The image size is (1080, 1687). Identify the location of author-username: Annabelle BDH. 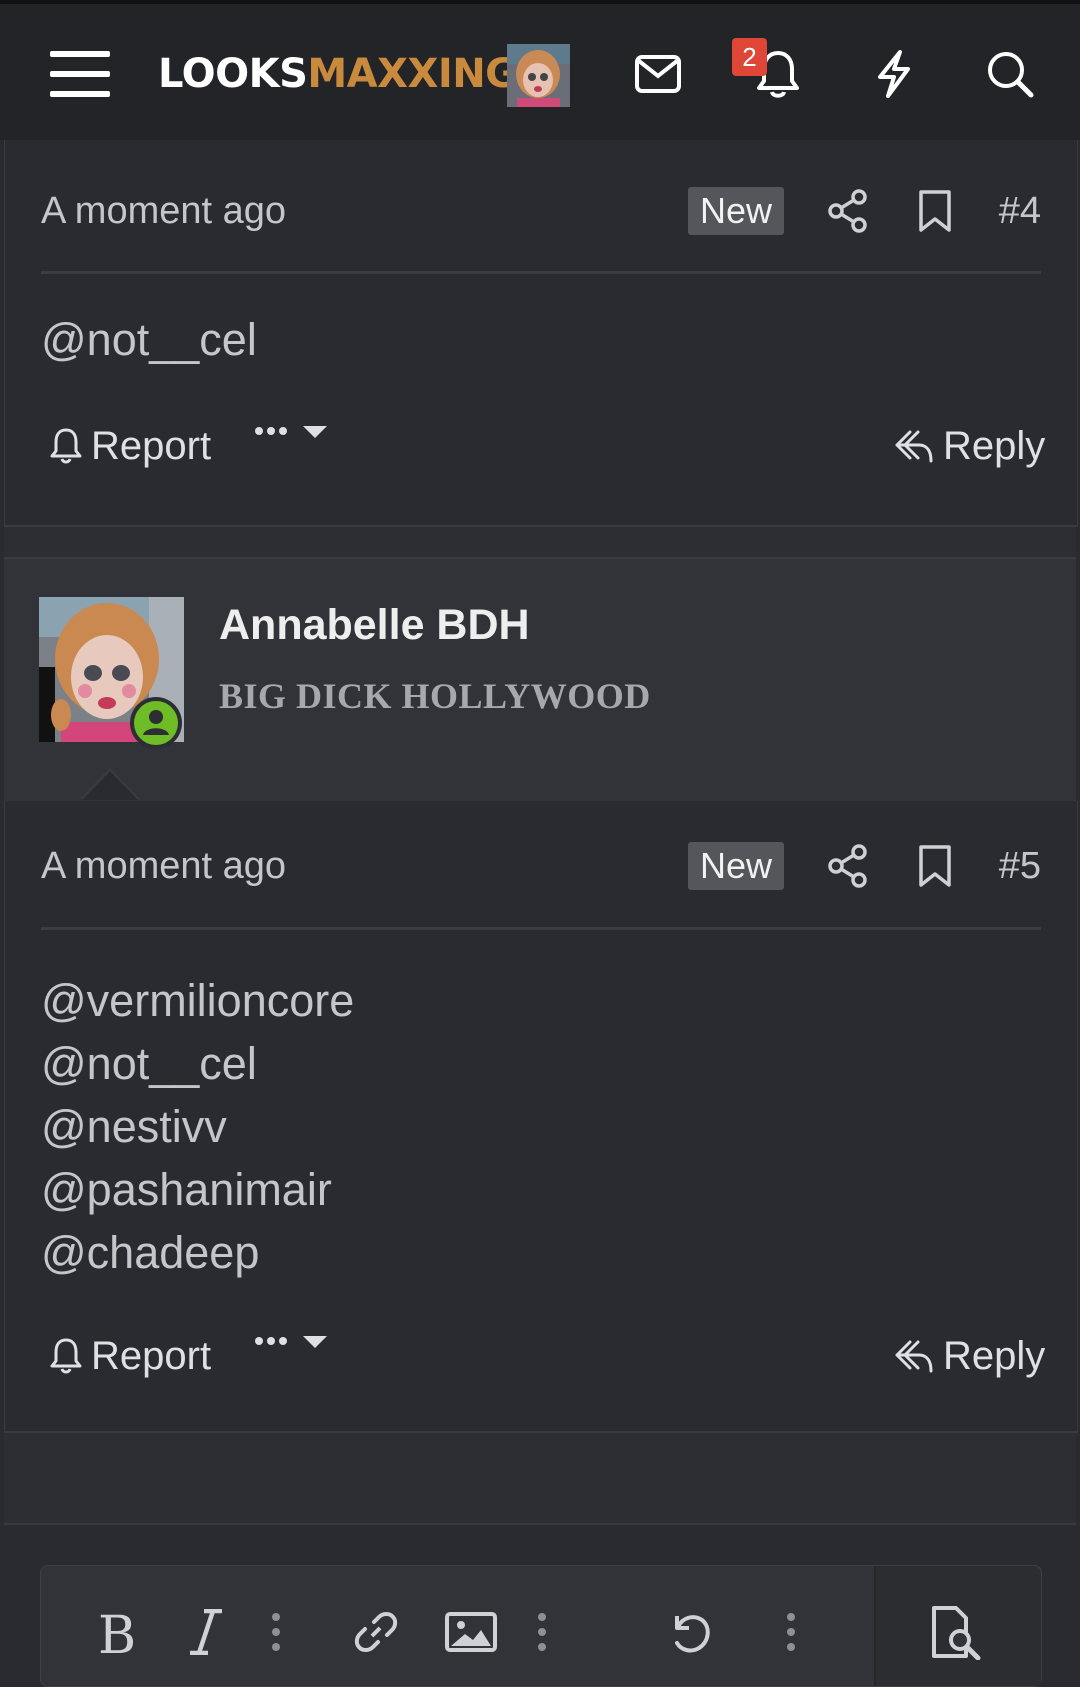
(374, 625).